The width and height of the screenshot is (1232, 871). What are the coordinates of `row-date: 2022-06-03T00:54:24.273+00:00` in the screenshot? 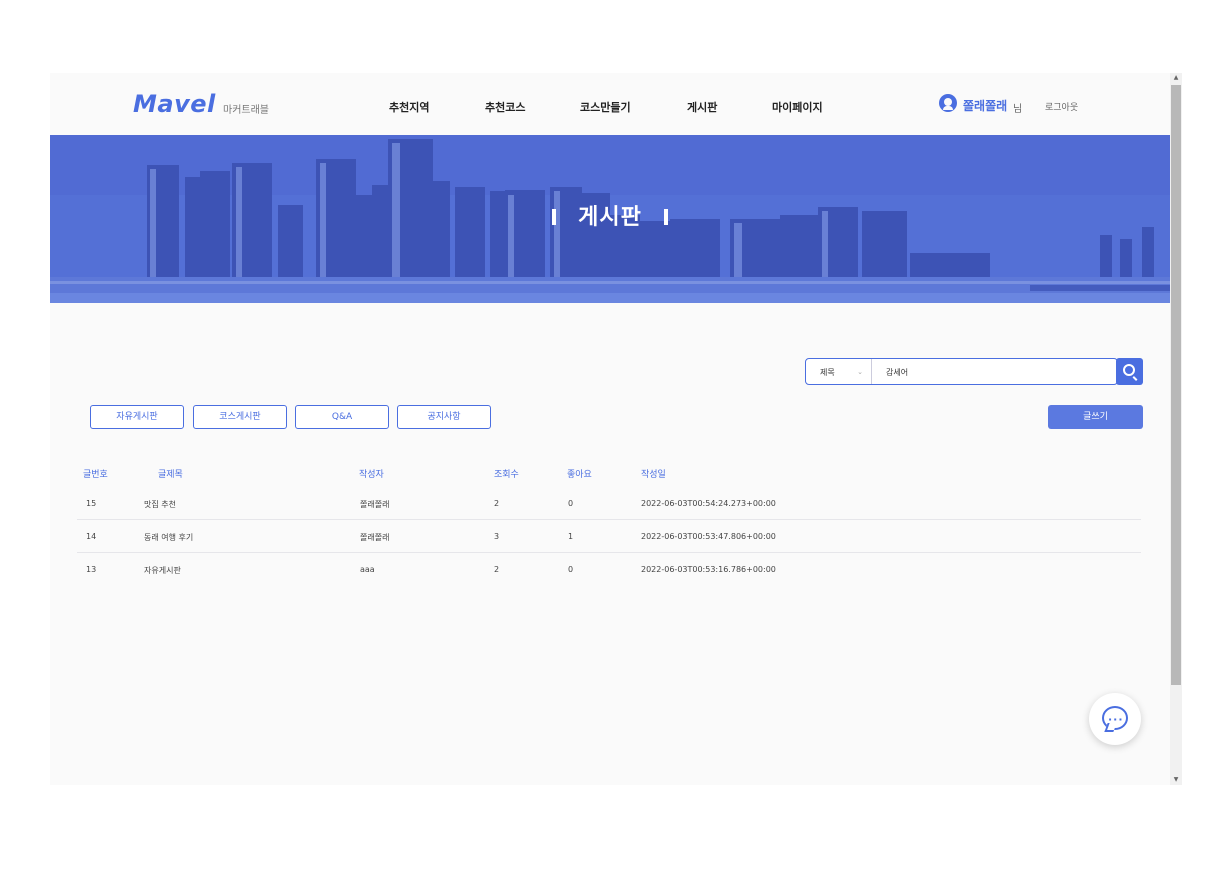 It's located at (708, 503).